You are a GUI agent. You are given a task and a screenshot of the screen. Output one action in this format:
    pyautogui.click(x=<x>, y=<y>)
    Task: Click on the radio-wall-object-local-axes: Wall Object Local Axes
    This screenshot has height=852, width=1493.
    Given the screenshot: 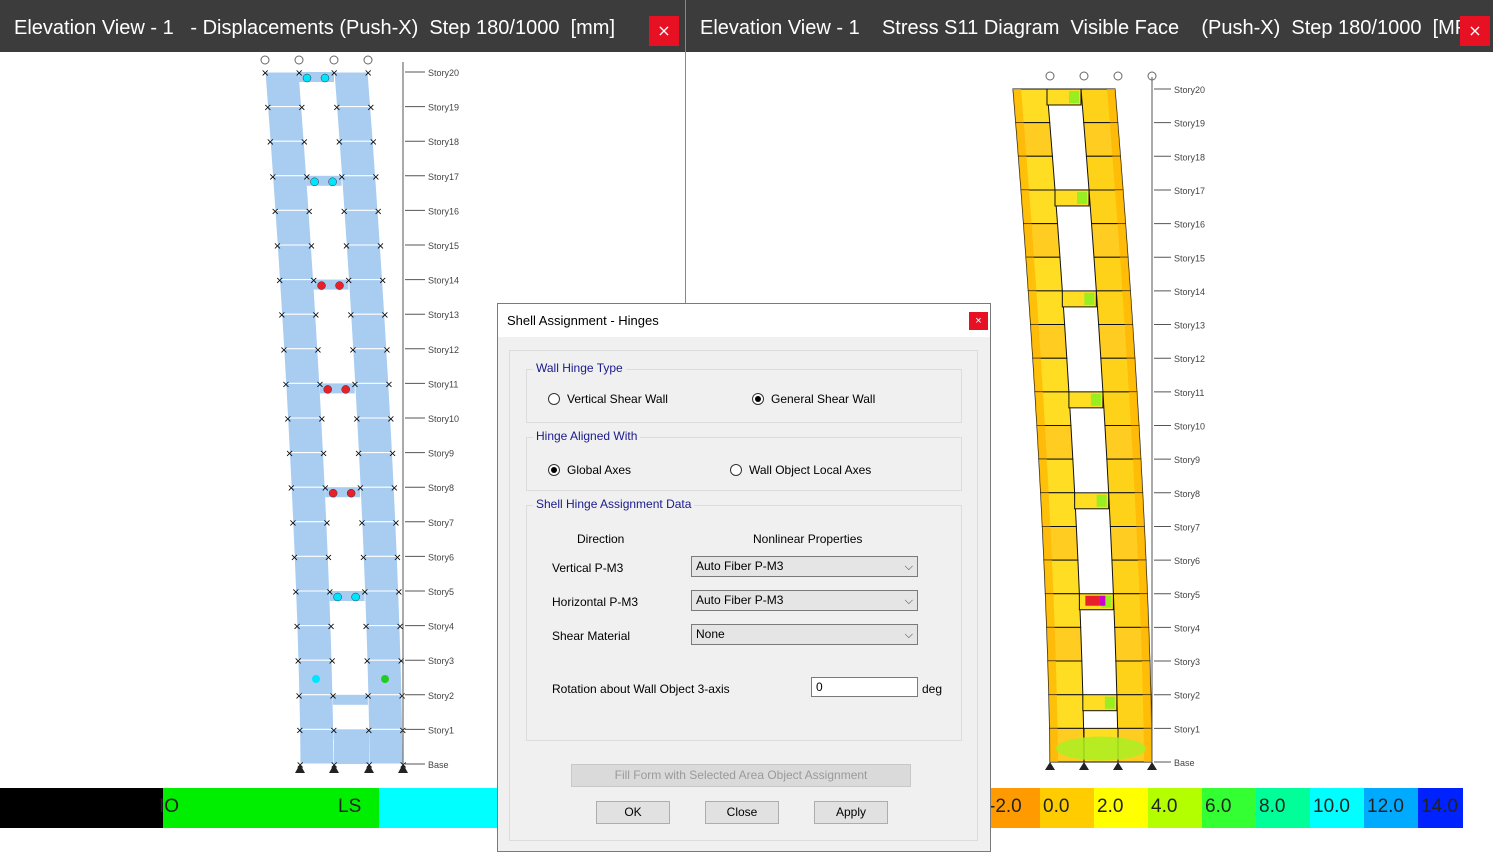 What is the action you would take?
    pyautogui.click(x=800, y=470)
    